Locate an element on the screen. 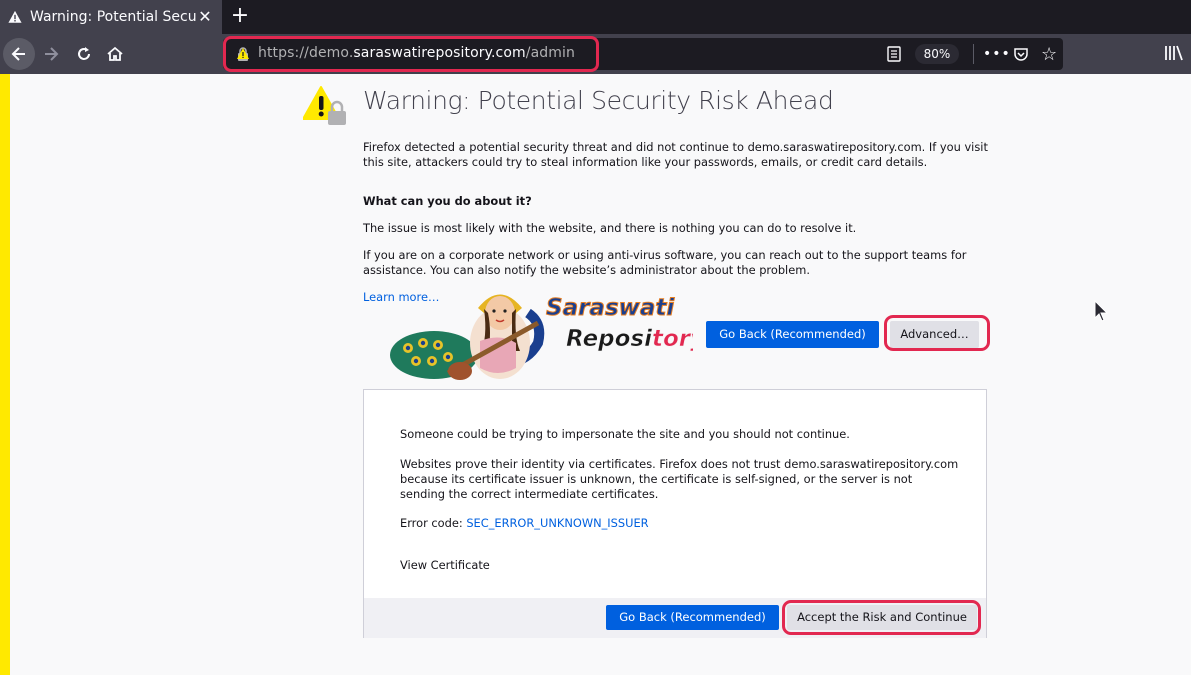 This screenshot has height=675, width=1191. reader-view-icon is located at coordinates (894, 54).